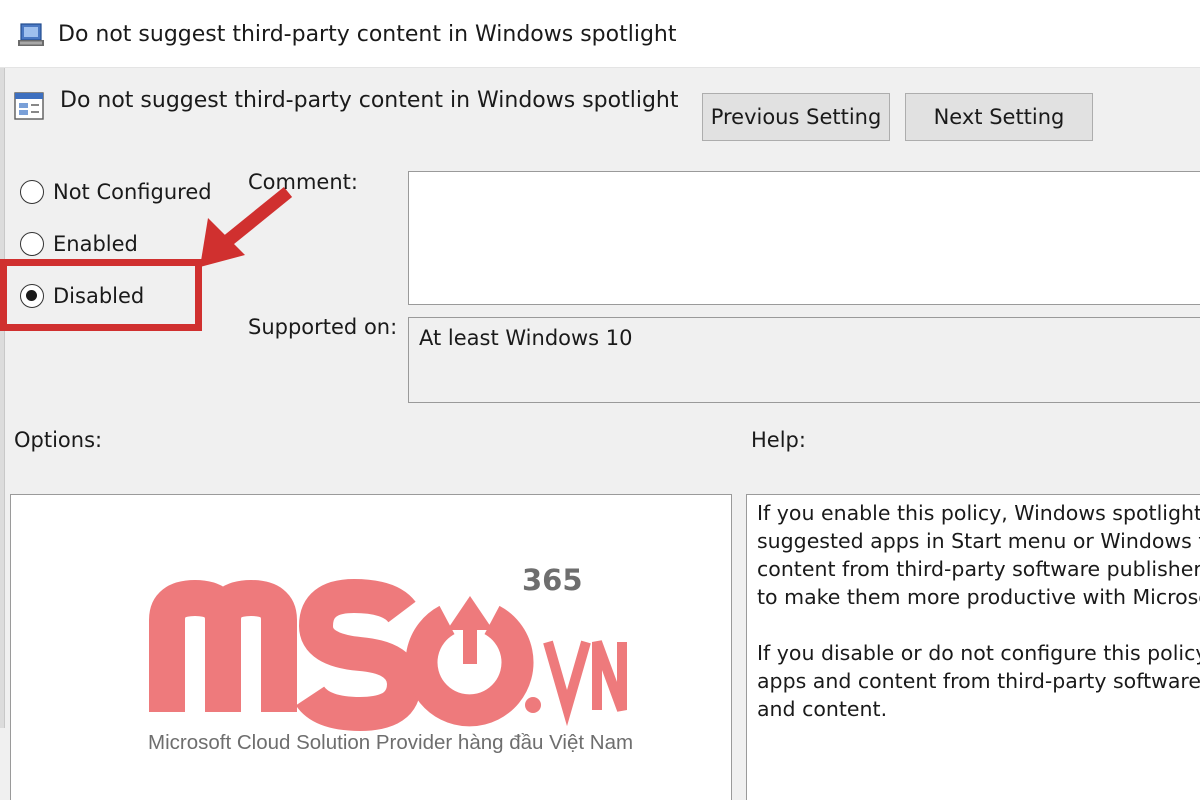 Image resolution: width=1200 pixels, height=800 pixels. I want to click on supported-on-label: Supported on:, so click(323, 327).